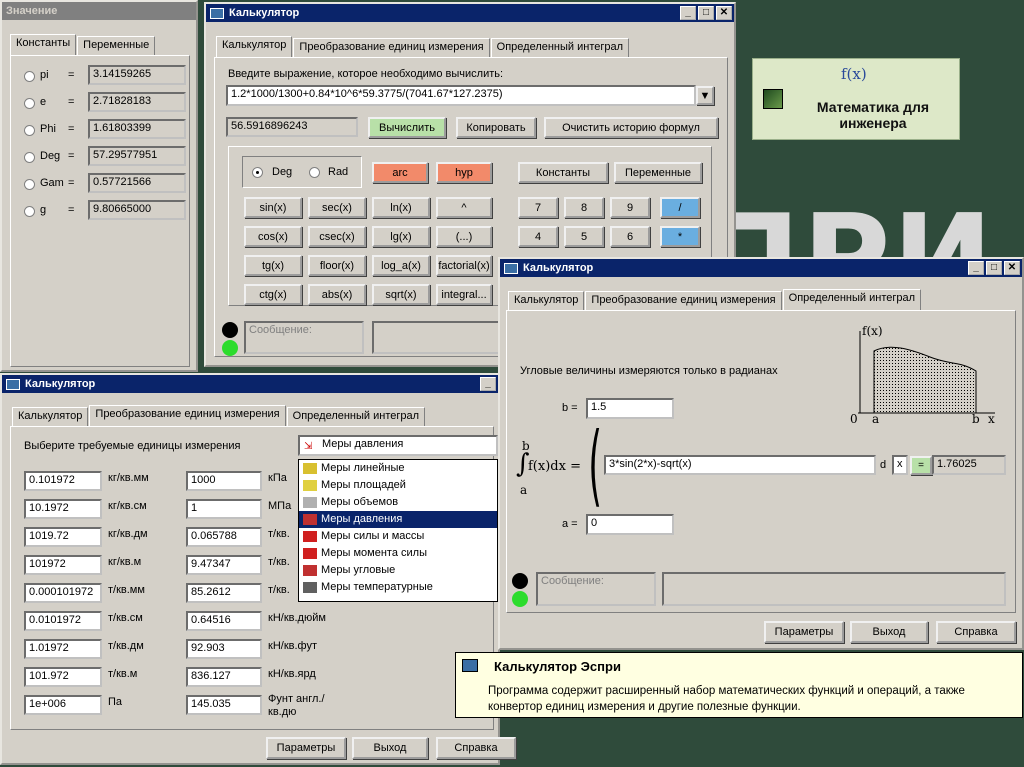  I want to click on func-button: floor(x), so click(337, 265).